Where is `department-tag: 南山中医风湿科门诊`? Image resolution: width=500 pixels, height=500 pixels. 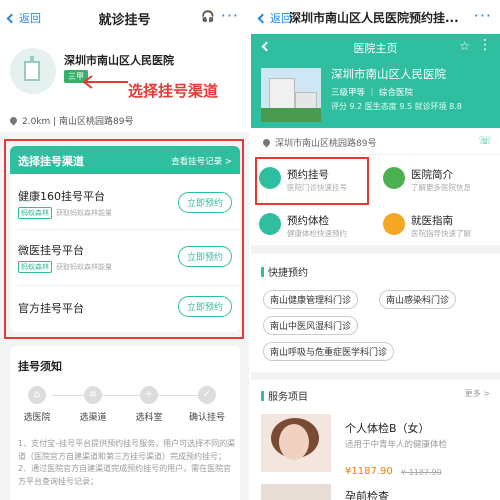 department-tag: 南山中医风湿科门诊 is located at coordinates (311, 325).